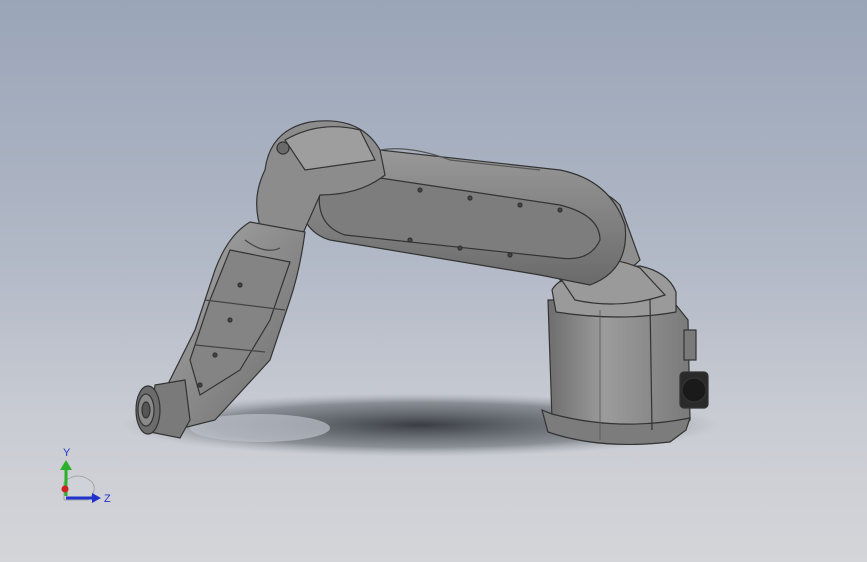 The width and height of the screenshot is (867, 562). What do you see at coordinates (107, 499) in the screenshot?
I see `triad-z-label: Z` at bounding box center [107, 499].